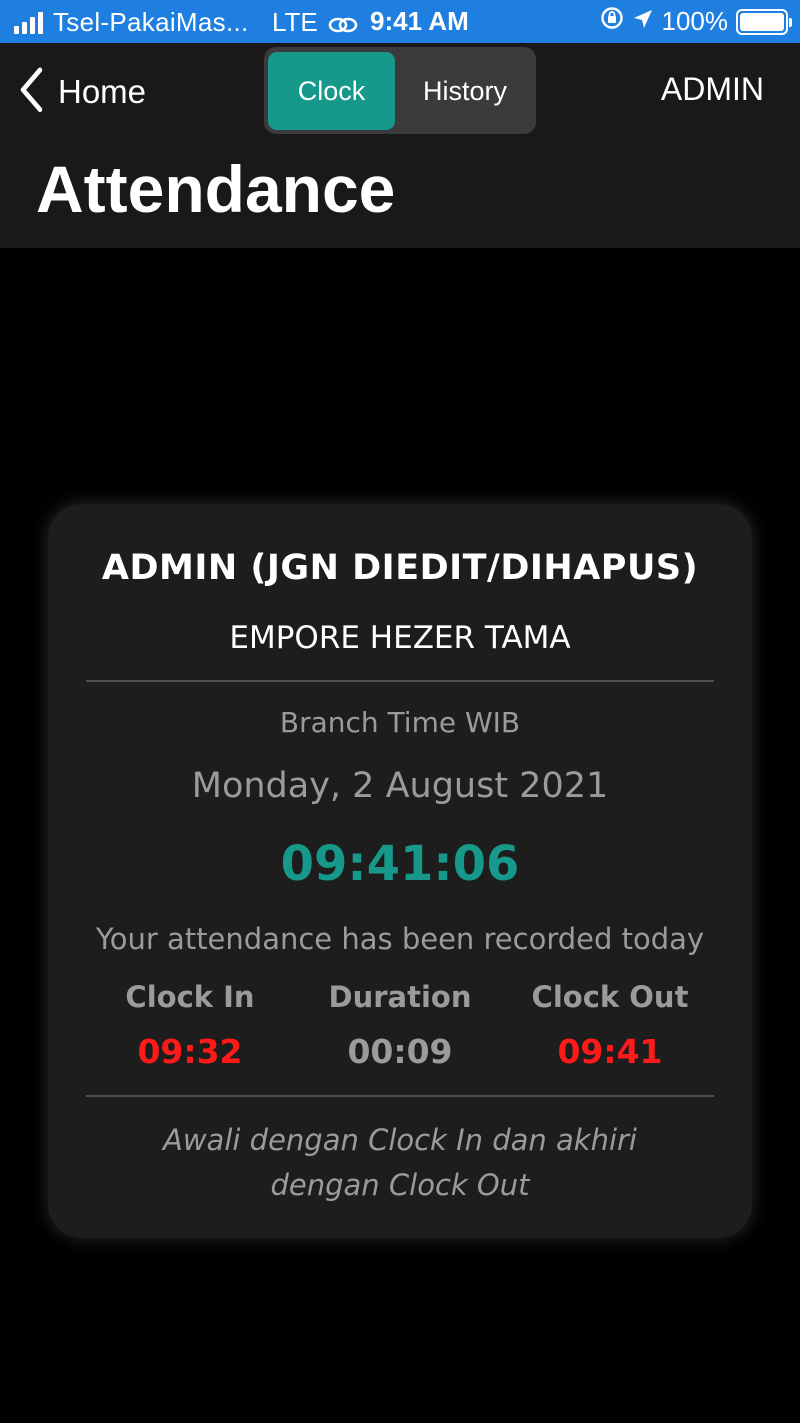  I want to click on battery-percent: 100%, so click(695, 21).